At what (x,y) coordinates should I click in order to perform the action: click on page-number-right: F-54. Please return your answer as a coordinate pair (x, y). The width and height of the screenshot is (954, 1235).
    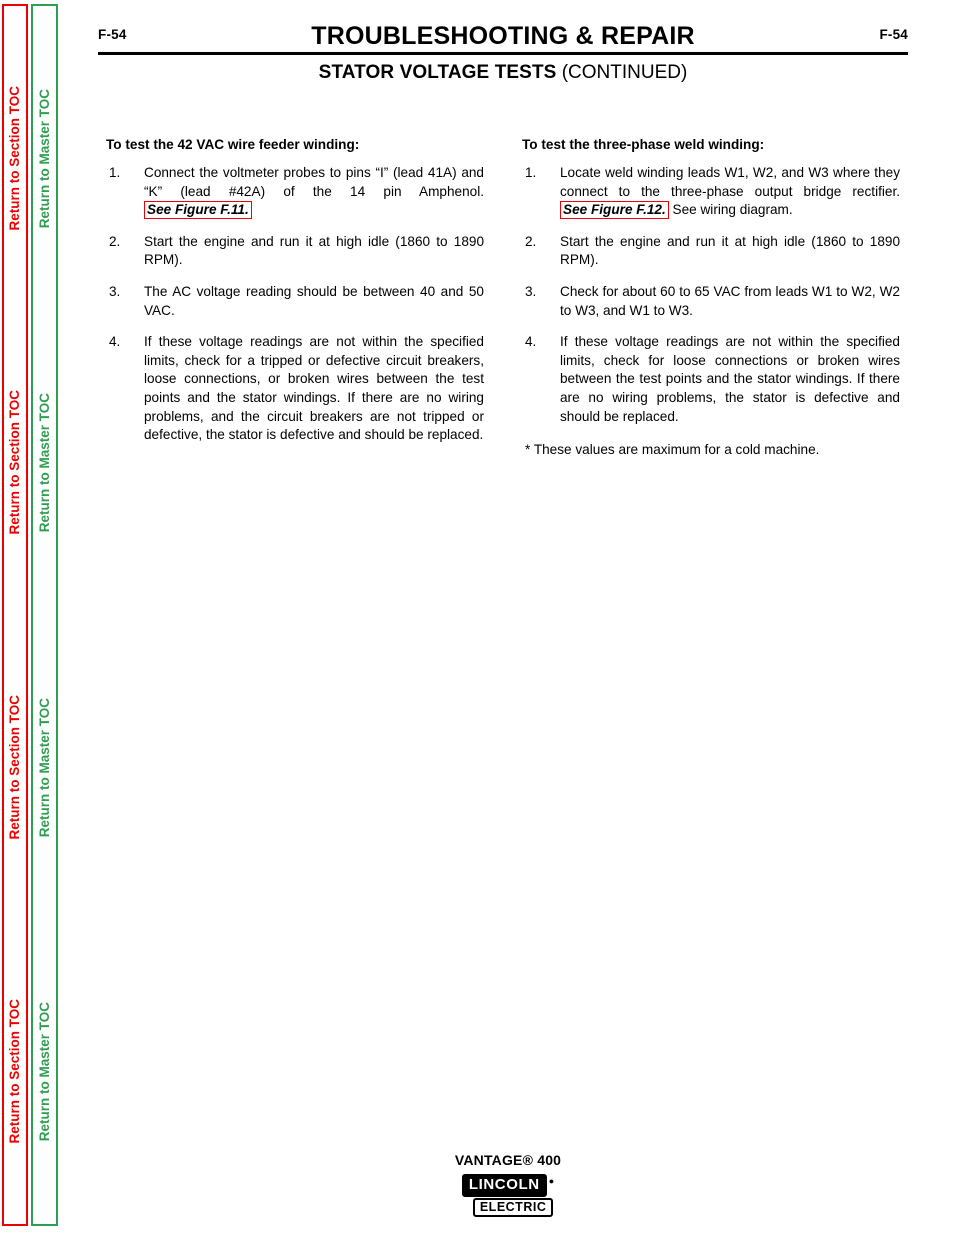
    Looking at the image, I should click on (893, 34).